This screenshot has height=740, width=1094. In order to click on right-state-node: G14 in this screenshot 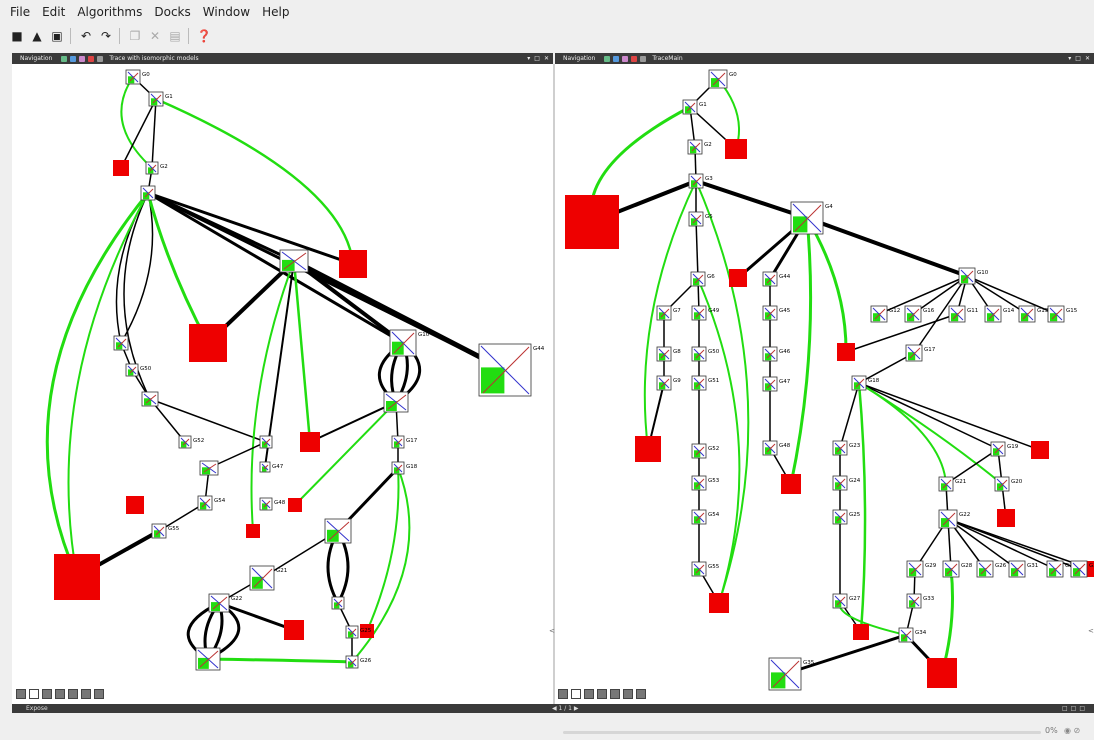, I will do `click(999, 314)`.